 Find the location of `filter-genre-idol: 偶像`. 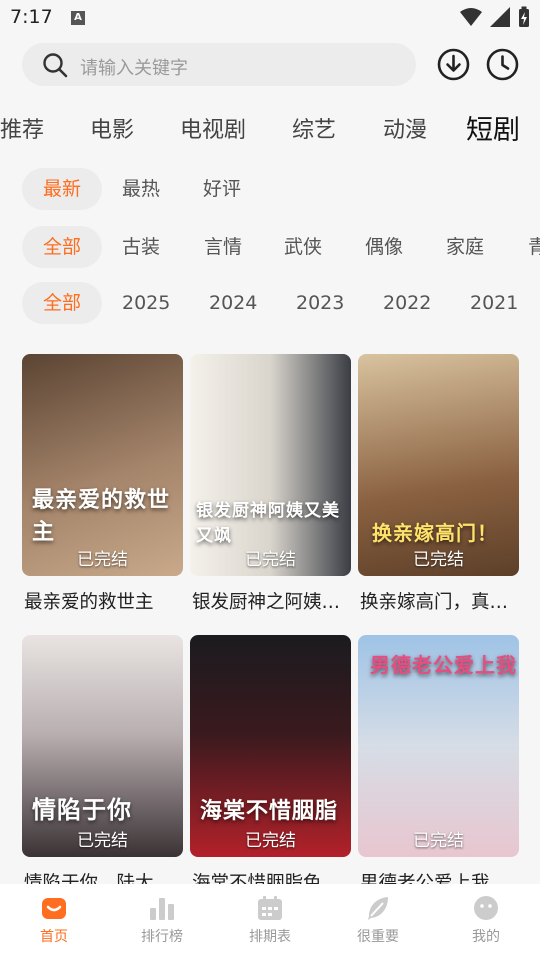

filter-genre-idol: 偶像 is located at coordinates (384, 247).